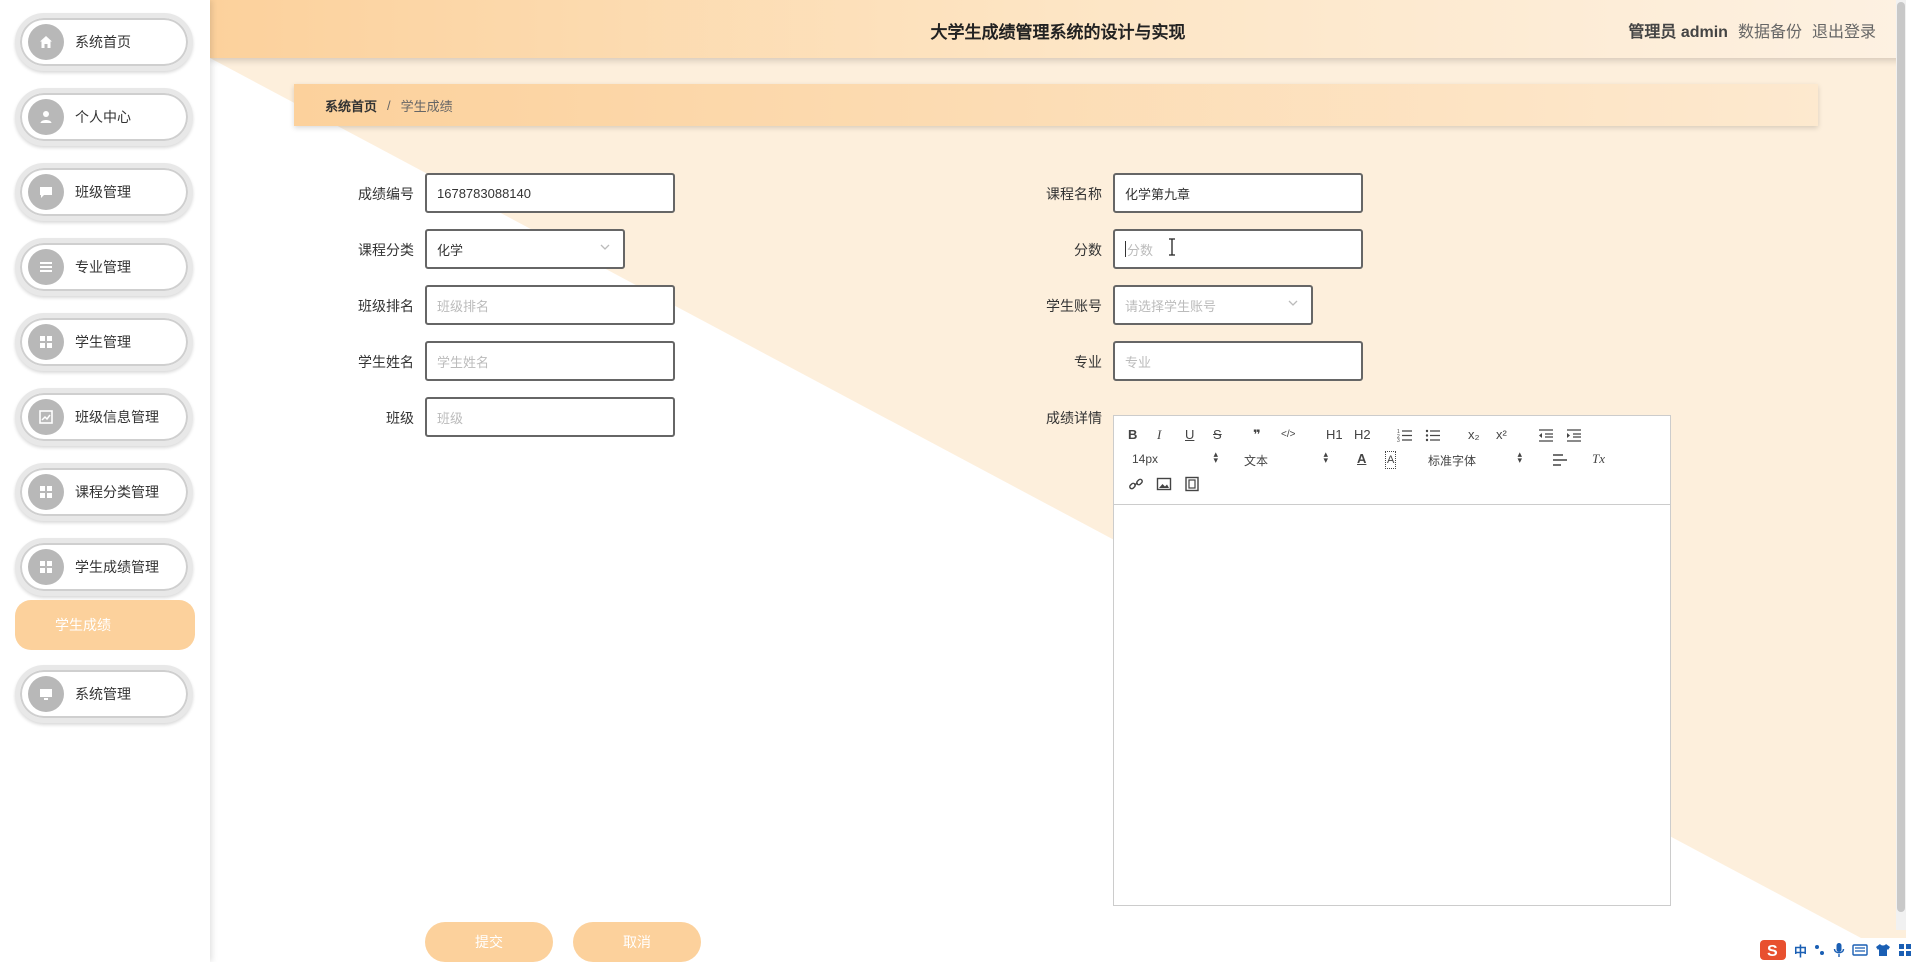 This screenshot has width=1916, height=962. What do you see at coordinates (104, 694) in the screenshot?
I see `sidebar-item-system-management: 系统管理` at bounding box center [104, 694].